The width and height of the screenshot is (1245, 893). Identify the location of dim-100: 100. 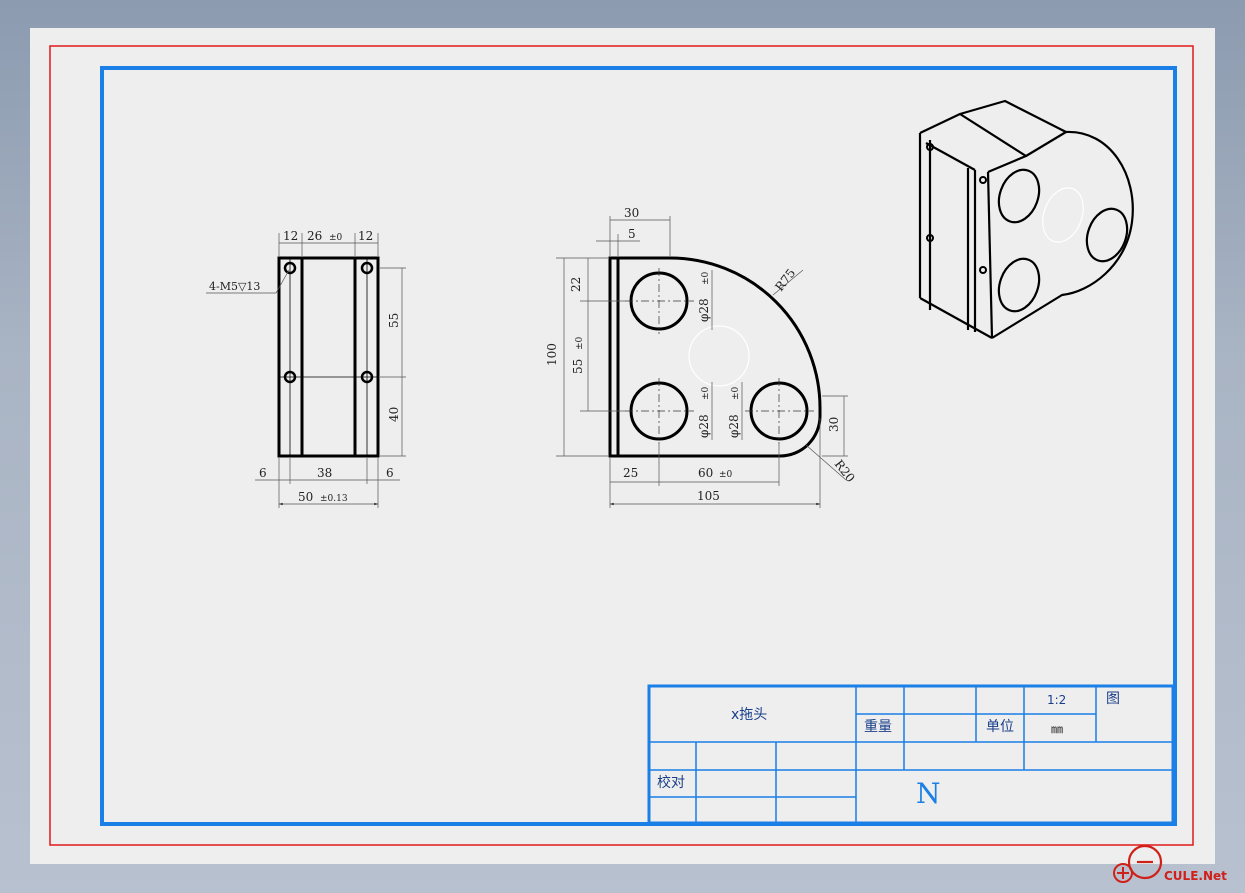
(552, 354).